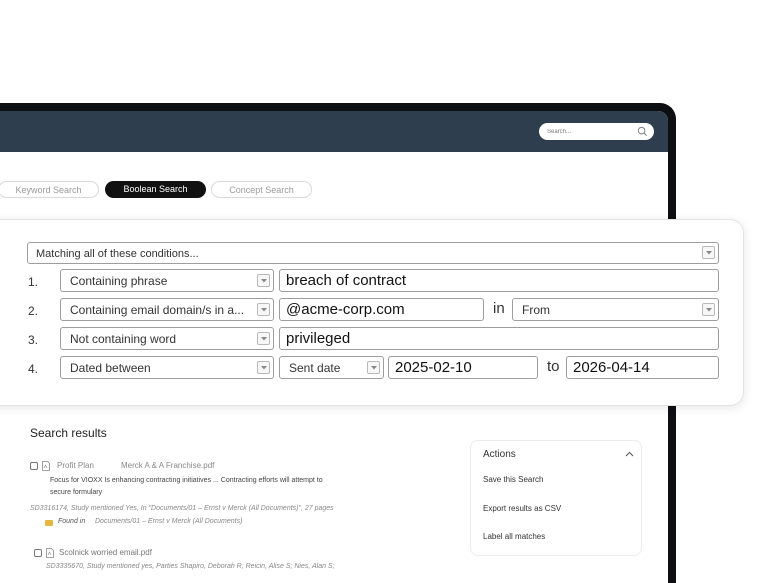 Image resolution: width=762 pixels, height=583 pixels. Describe the element at coordinates (68, 433) in the screenshot. I see `search-results-title: Search results` at that location.